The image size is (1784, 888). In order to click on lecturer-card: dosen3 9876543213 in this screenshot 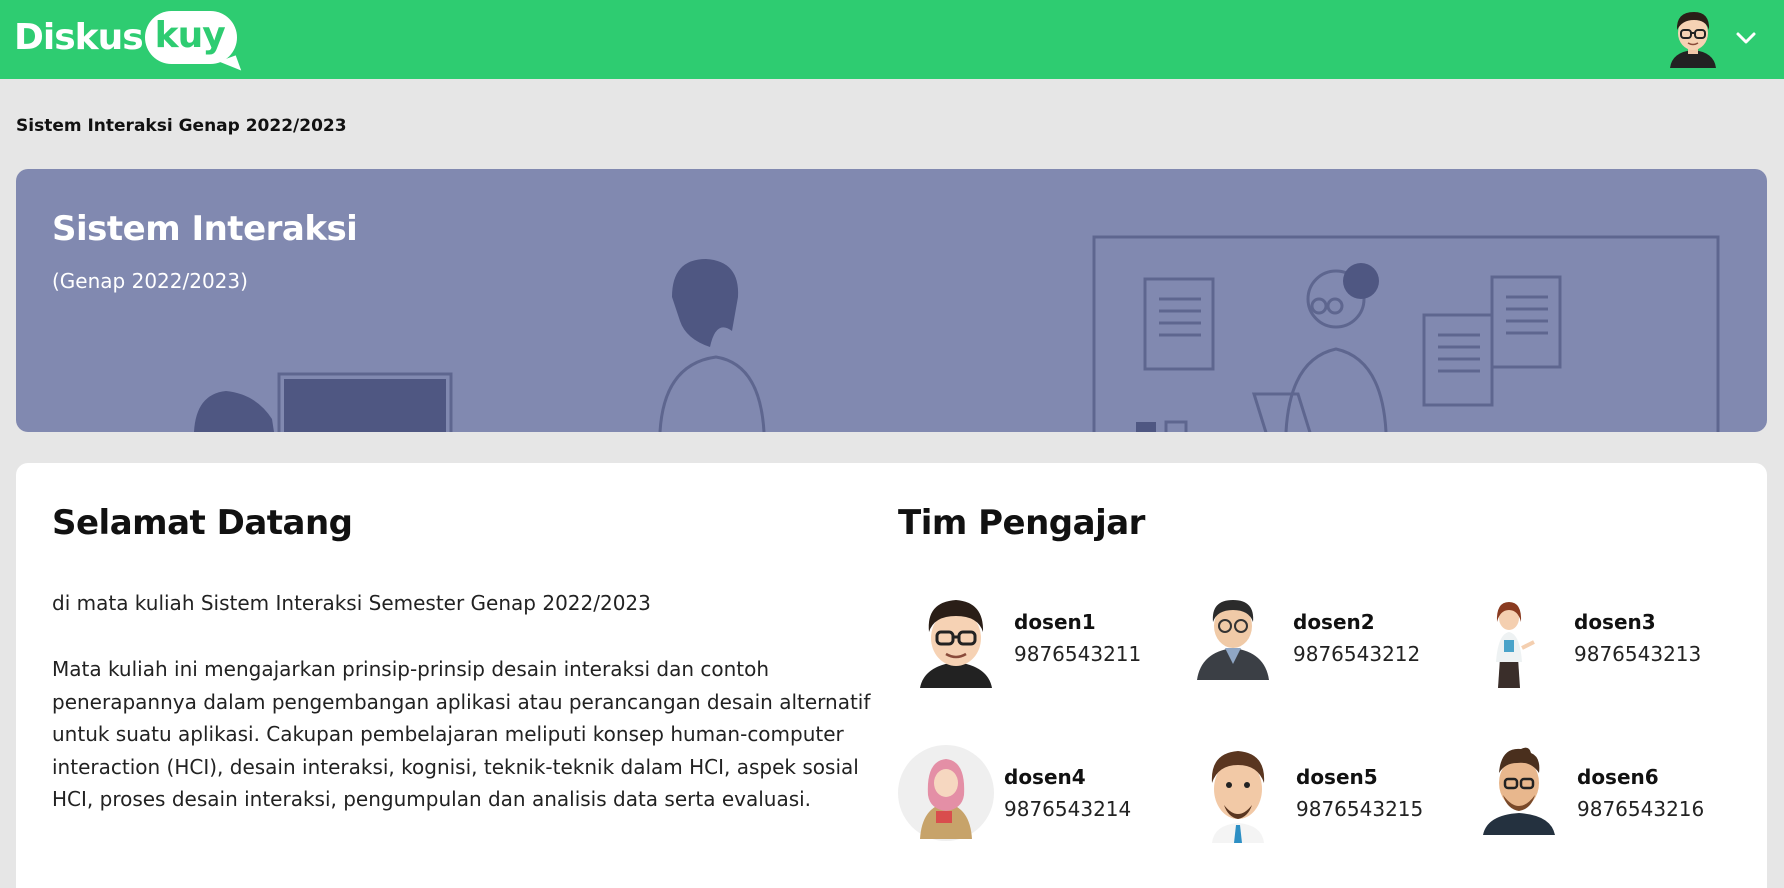, I will do `click(1598, 638)`.